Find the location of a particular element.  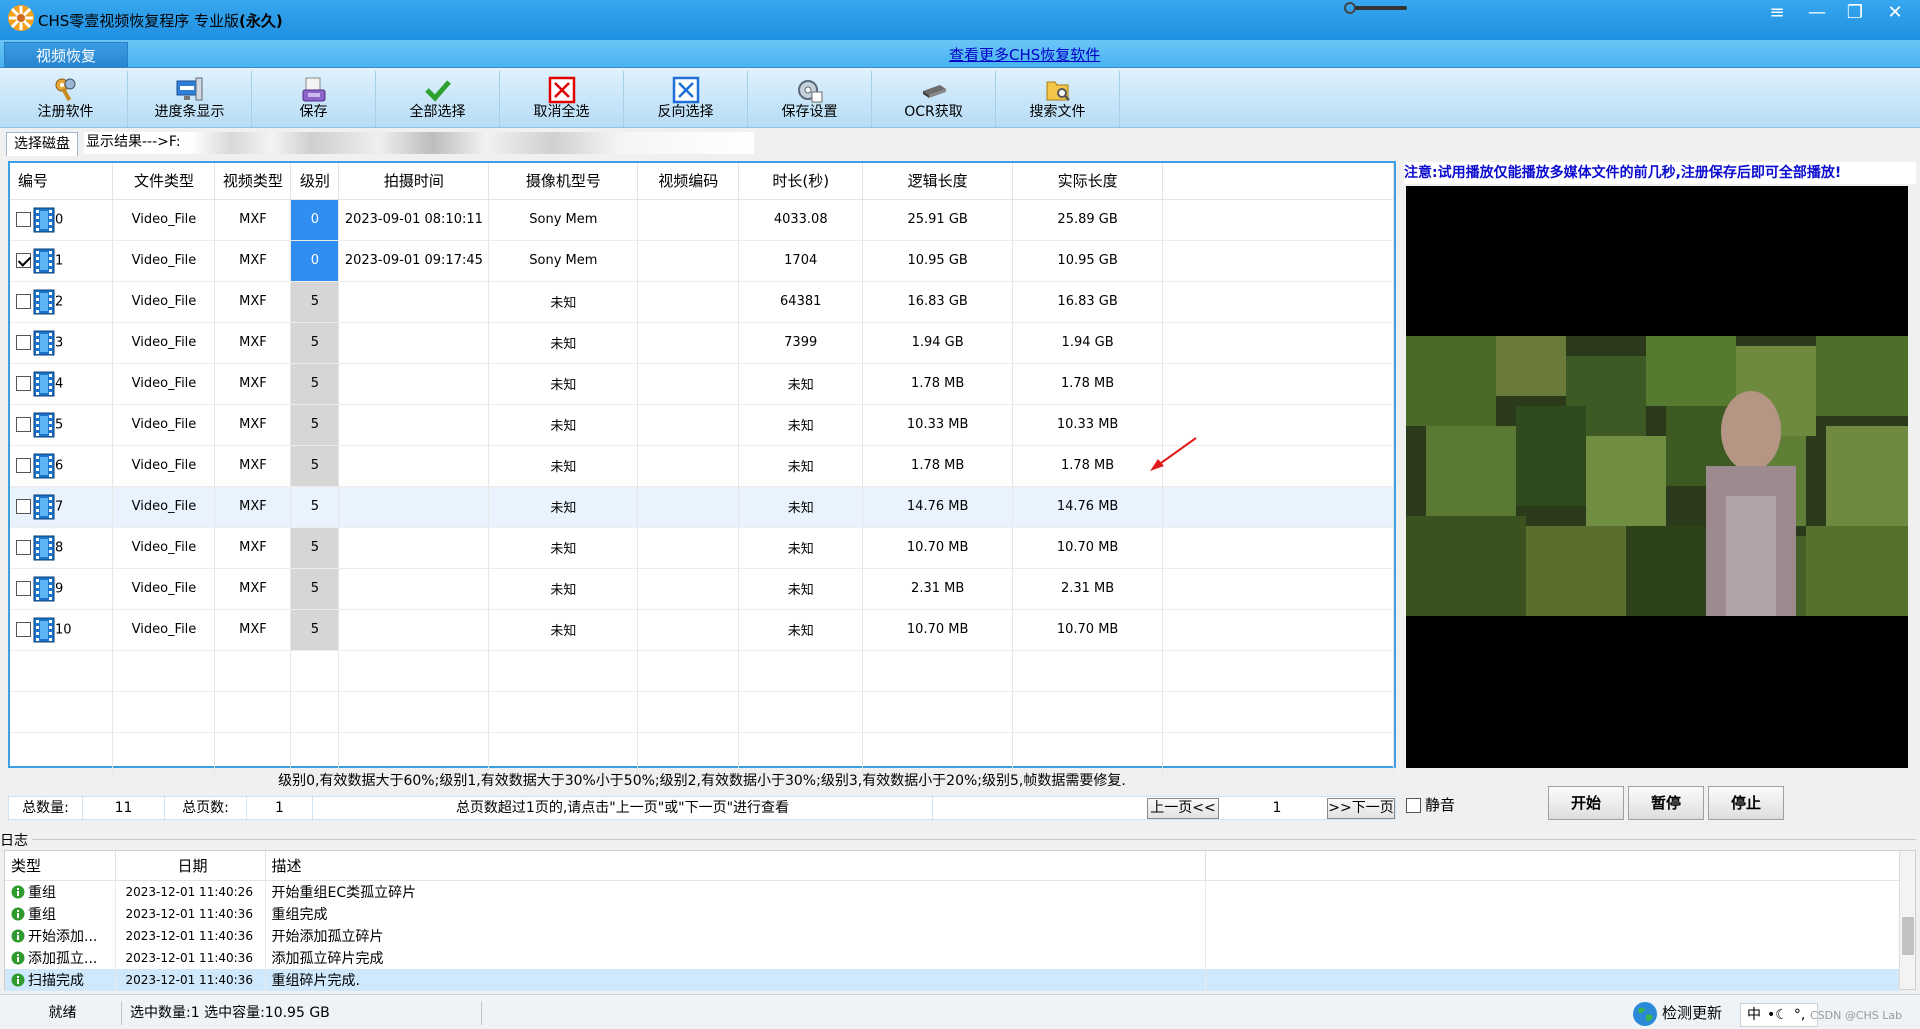

col-level: 级别 is located at coordinates (315, 181).